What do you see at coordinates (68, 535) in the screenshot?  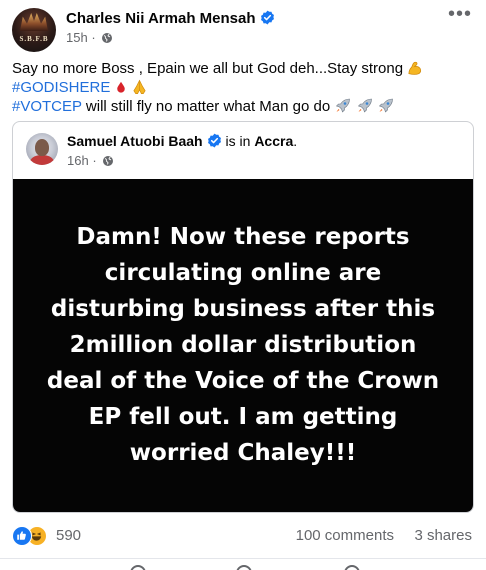 I see `reaction-count: 590` at bounding box center [68, 535].